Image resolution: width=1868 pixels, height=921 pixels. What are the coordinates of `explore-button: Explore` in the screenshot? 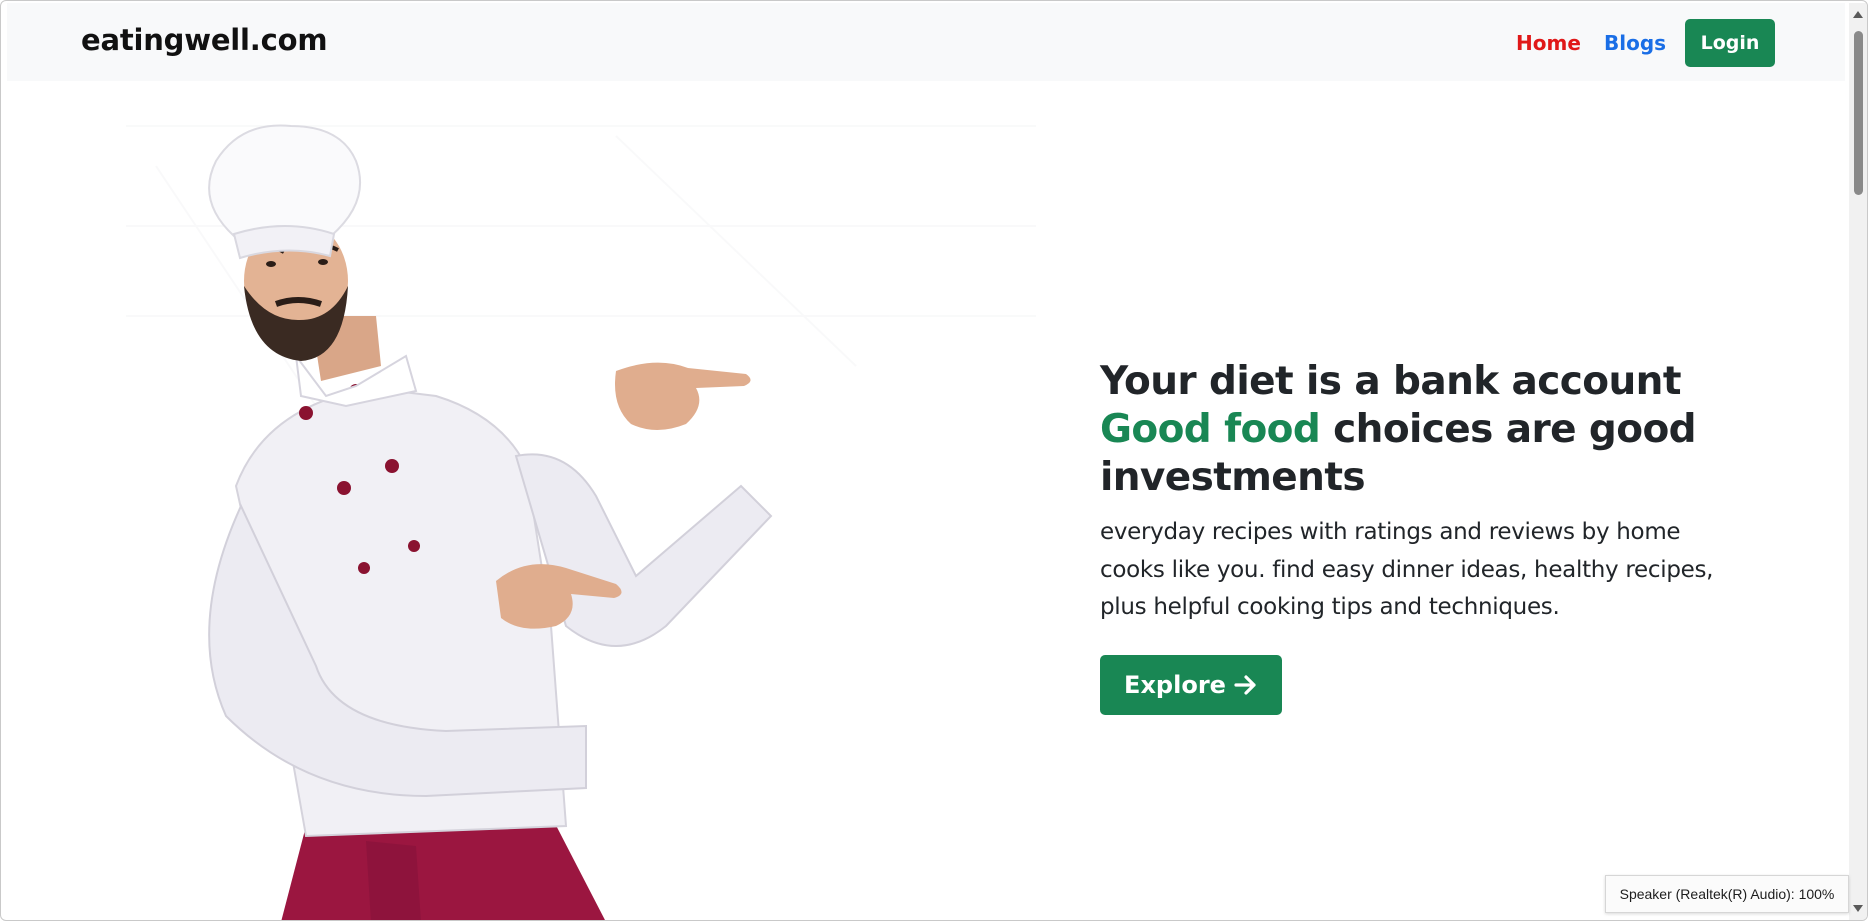 It's located at (1191, 685).